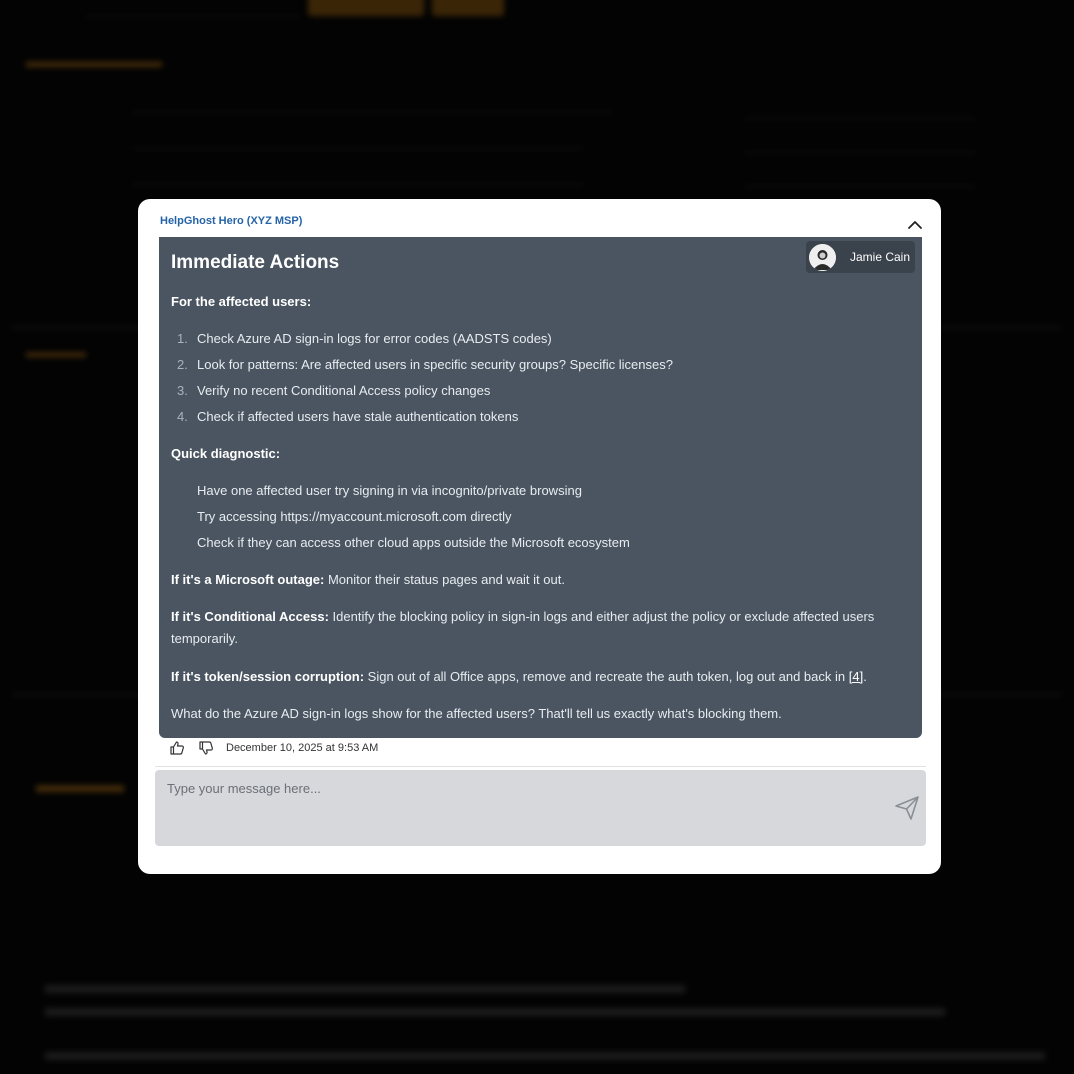 The width and height of the screenshot is (1074, 1074). Describe the element at coordinates (255, 262) in the screenshot. I see `message-heading: Immediate Actions` at that location.